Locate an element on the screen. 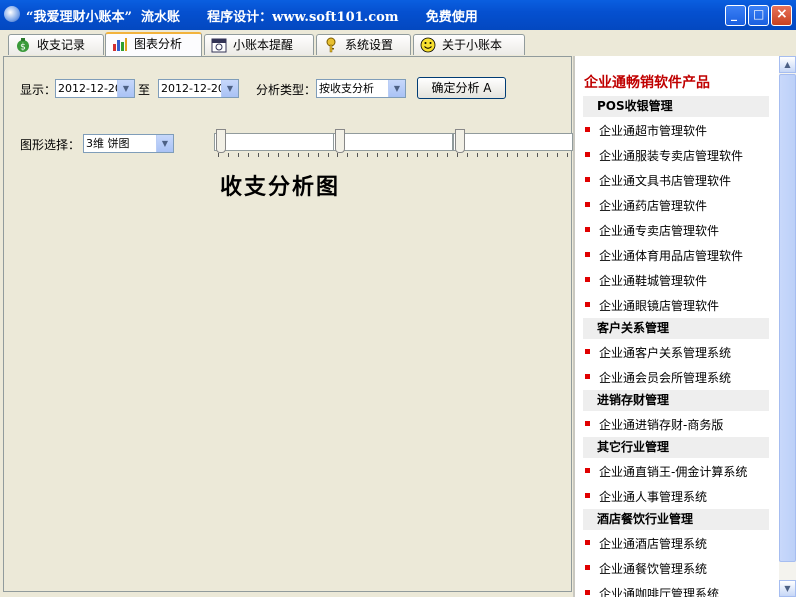  tab-about: 关于小账本 is located at coordinates (469, 44).